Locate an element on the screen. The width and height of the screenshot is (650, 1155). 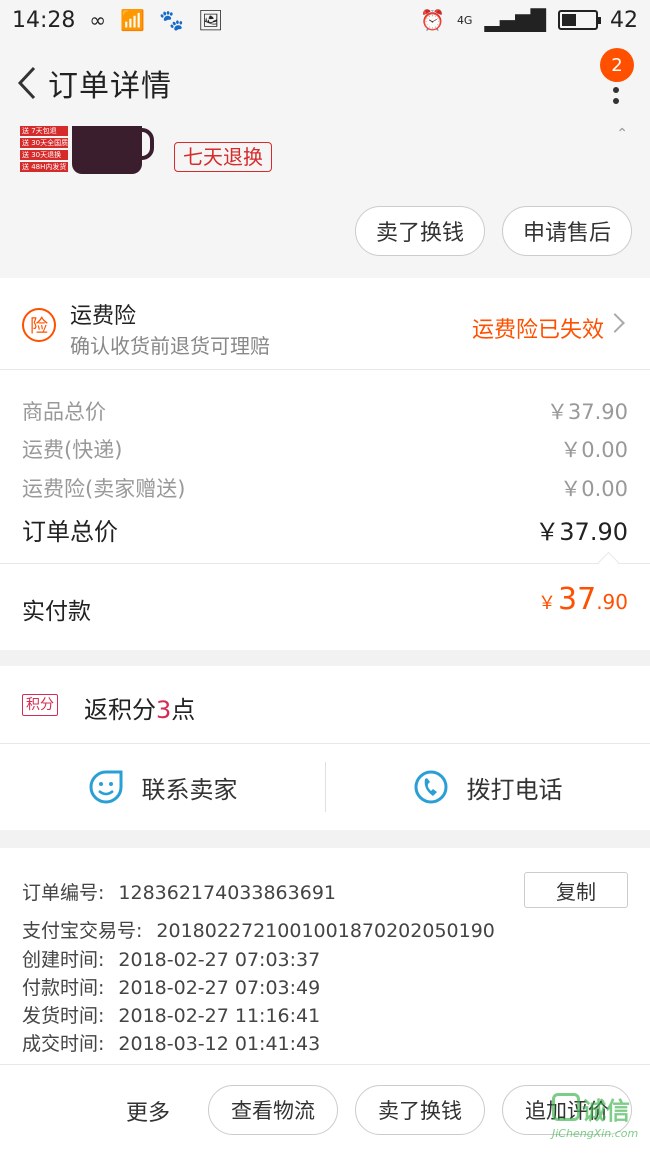
insurance-title: 运费险 is located at coordinates (103, 316).